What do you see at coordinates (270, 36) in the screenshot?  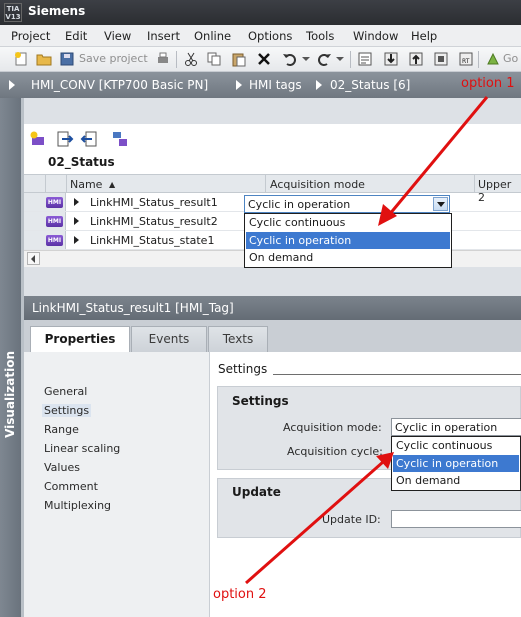 I see `menu-options: Options` at bounding box center [270, 36].